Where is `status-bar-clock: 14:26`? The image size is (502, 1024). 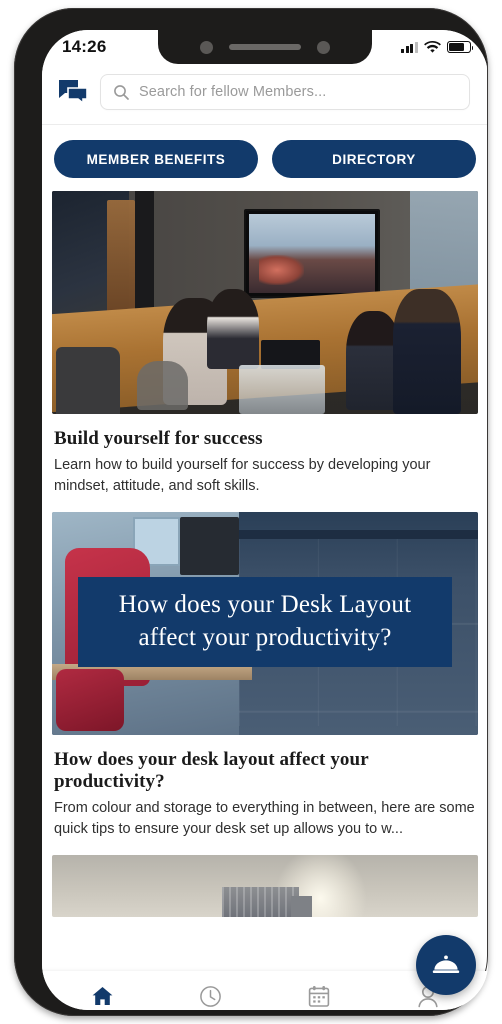
status-bar-clock: 14:26 is located at coordinates (84, 46).